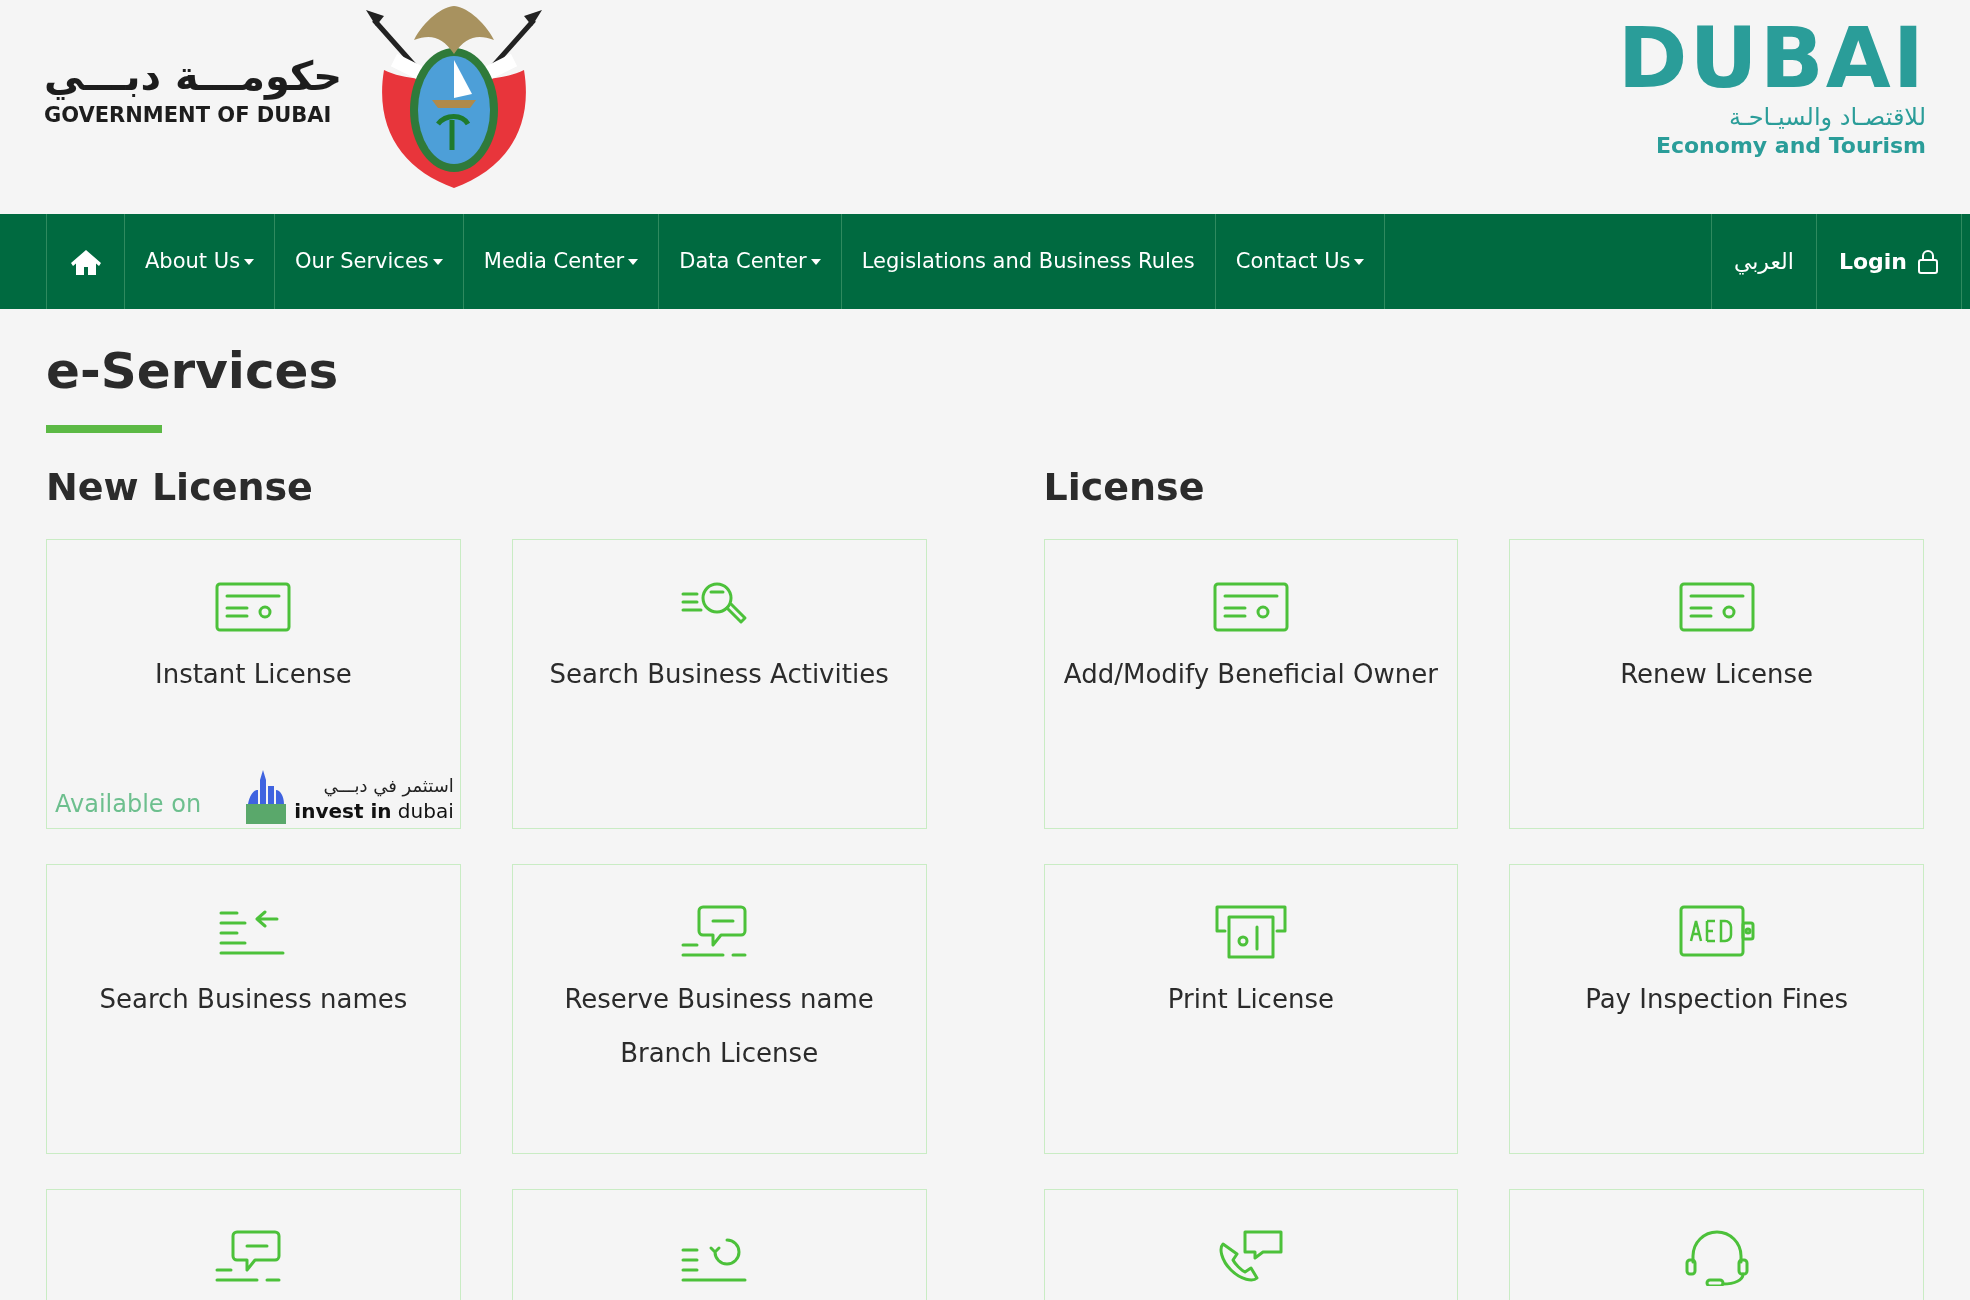 The image size is (1970, 1300). Describe the element at coordinates (1717, 999) in the screenshot. I see `service-title: Pay Inspection Fines` at that location.